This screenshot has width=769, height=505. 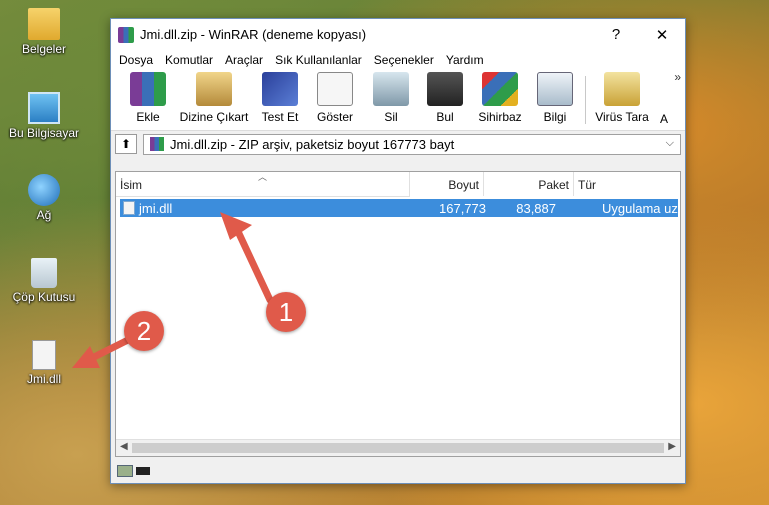 I want to click on scroll-left-icon: ◀, so click(x=124, y=446).